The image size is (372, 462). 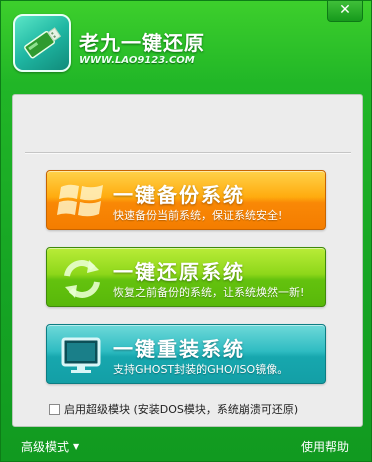 I want to click on reinstall-title: 一键重装系统, so click(x=179, y=349).